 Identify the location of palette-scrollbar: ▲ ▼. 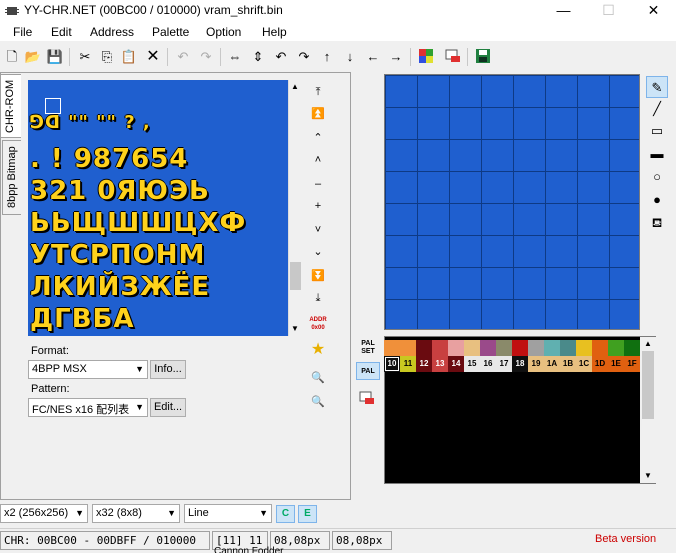
(648, 410).